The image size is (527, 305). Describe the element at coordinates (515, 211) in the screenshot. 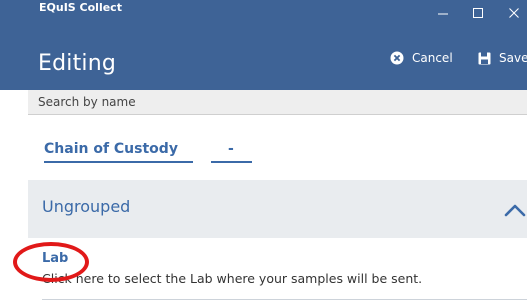

I see `chevron-up-icon` at that location.